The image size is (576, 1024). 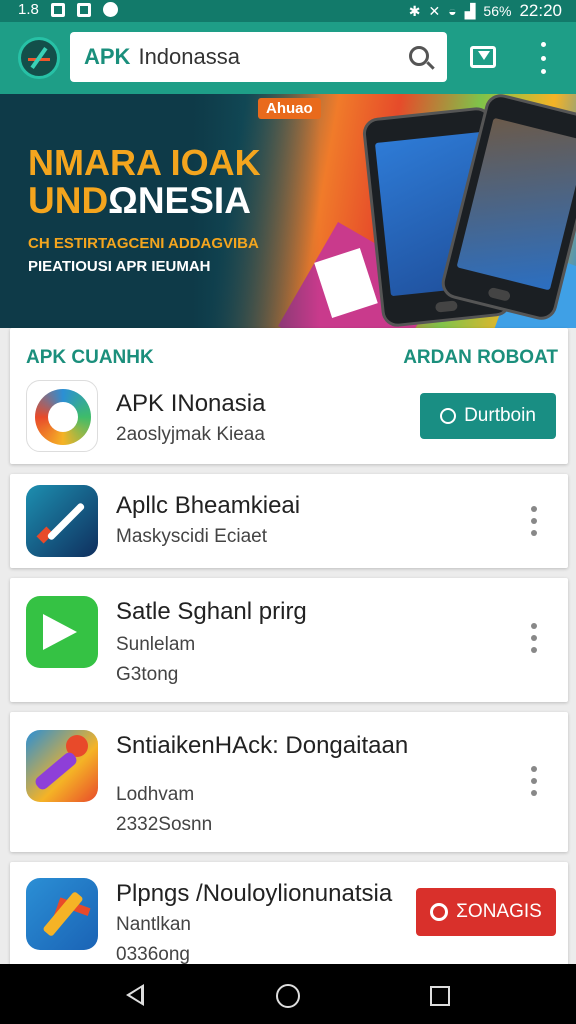 I want to click on status-bar: 1.8 ✱ ✕ ◒ ▟ 56% 22:20, so click(x=288, y=11).